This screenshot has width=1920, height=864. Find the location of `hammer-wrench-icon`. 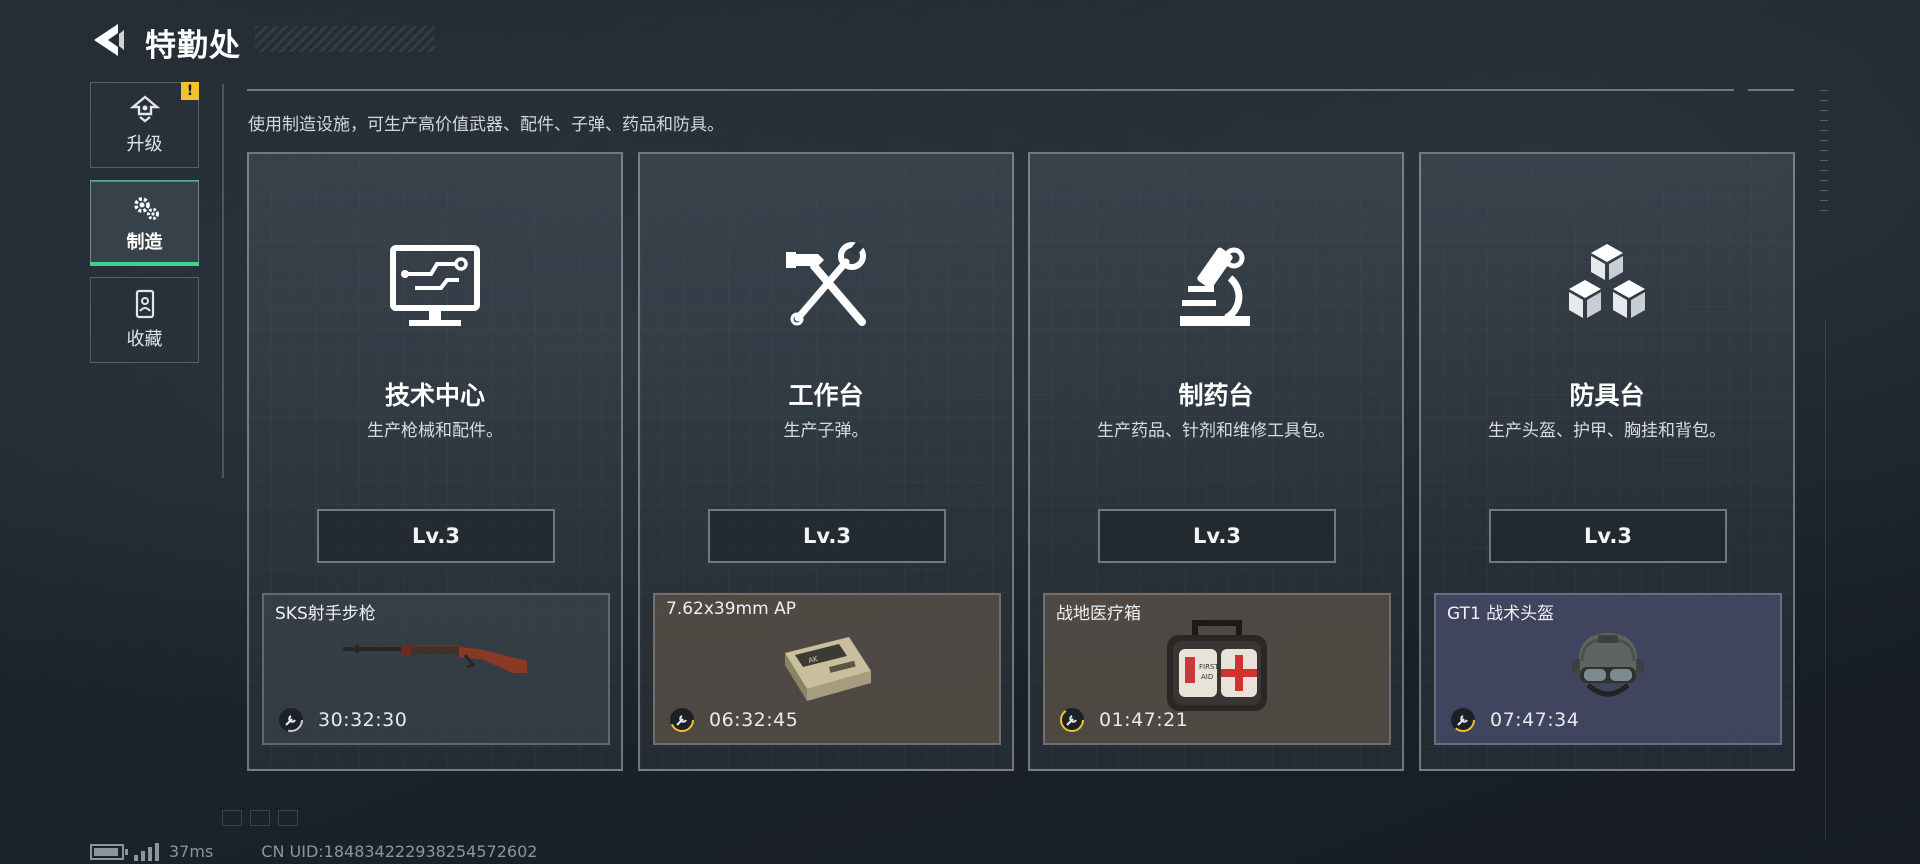

hammer-wrench-icon is located at coordinates (826, 284).